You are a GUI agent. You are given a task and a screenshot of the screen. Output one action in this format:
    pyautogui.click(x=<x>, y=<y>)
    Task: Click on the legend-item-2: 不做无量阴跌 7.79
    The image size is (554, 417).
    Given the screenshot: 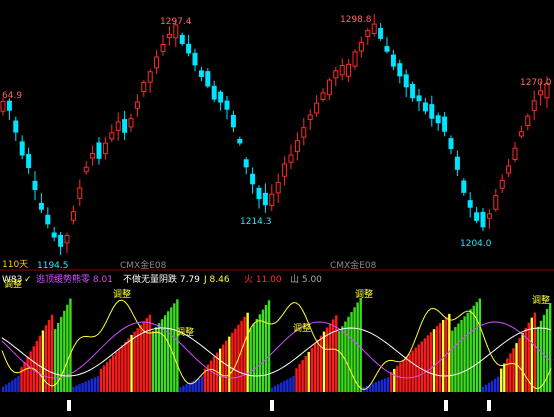 What is the action you would take?
    pyautogui.click(x=161, y=279)
    